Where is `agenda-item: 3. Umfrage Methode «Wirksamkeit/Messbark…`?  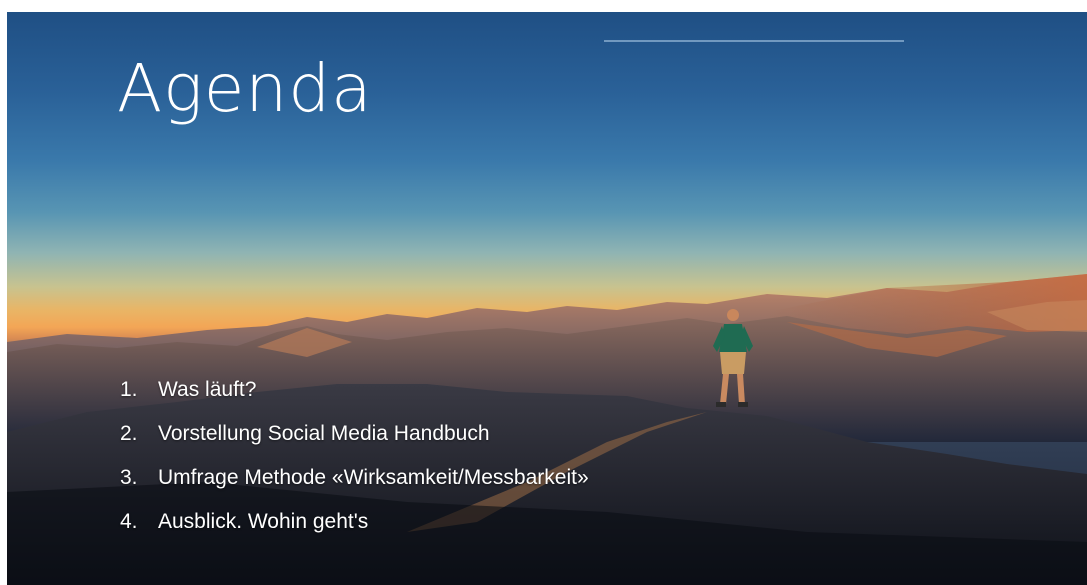
agenda-item: 3. Umfrage Methode «Wirksamkeit/Messbark… is located at coordinates (354, 478).